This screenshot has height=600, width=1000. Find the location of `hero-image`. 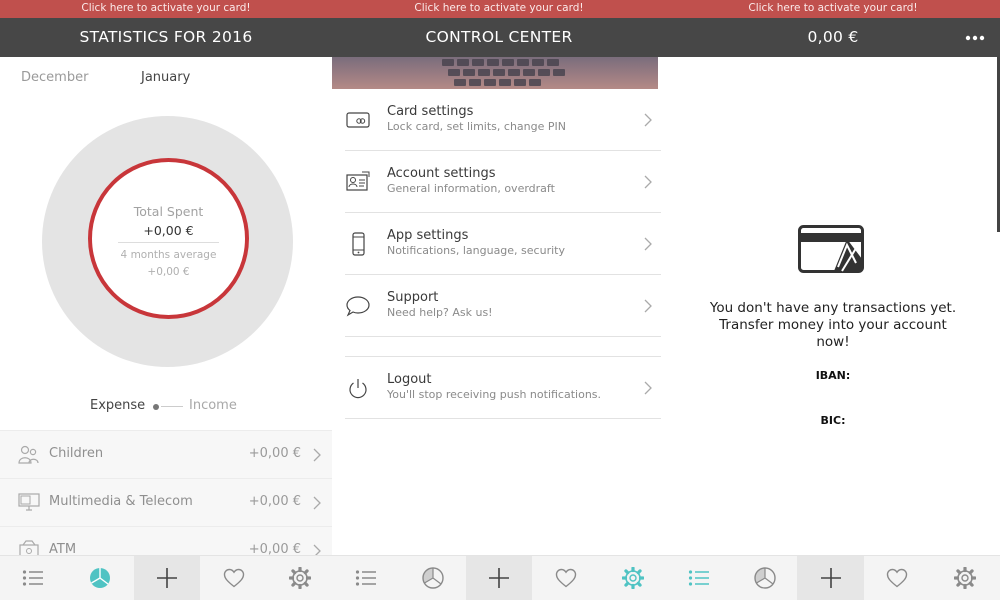

hero-image is located at coordinates (495, 73).